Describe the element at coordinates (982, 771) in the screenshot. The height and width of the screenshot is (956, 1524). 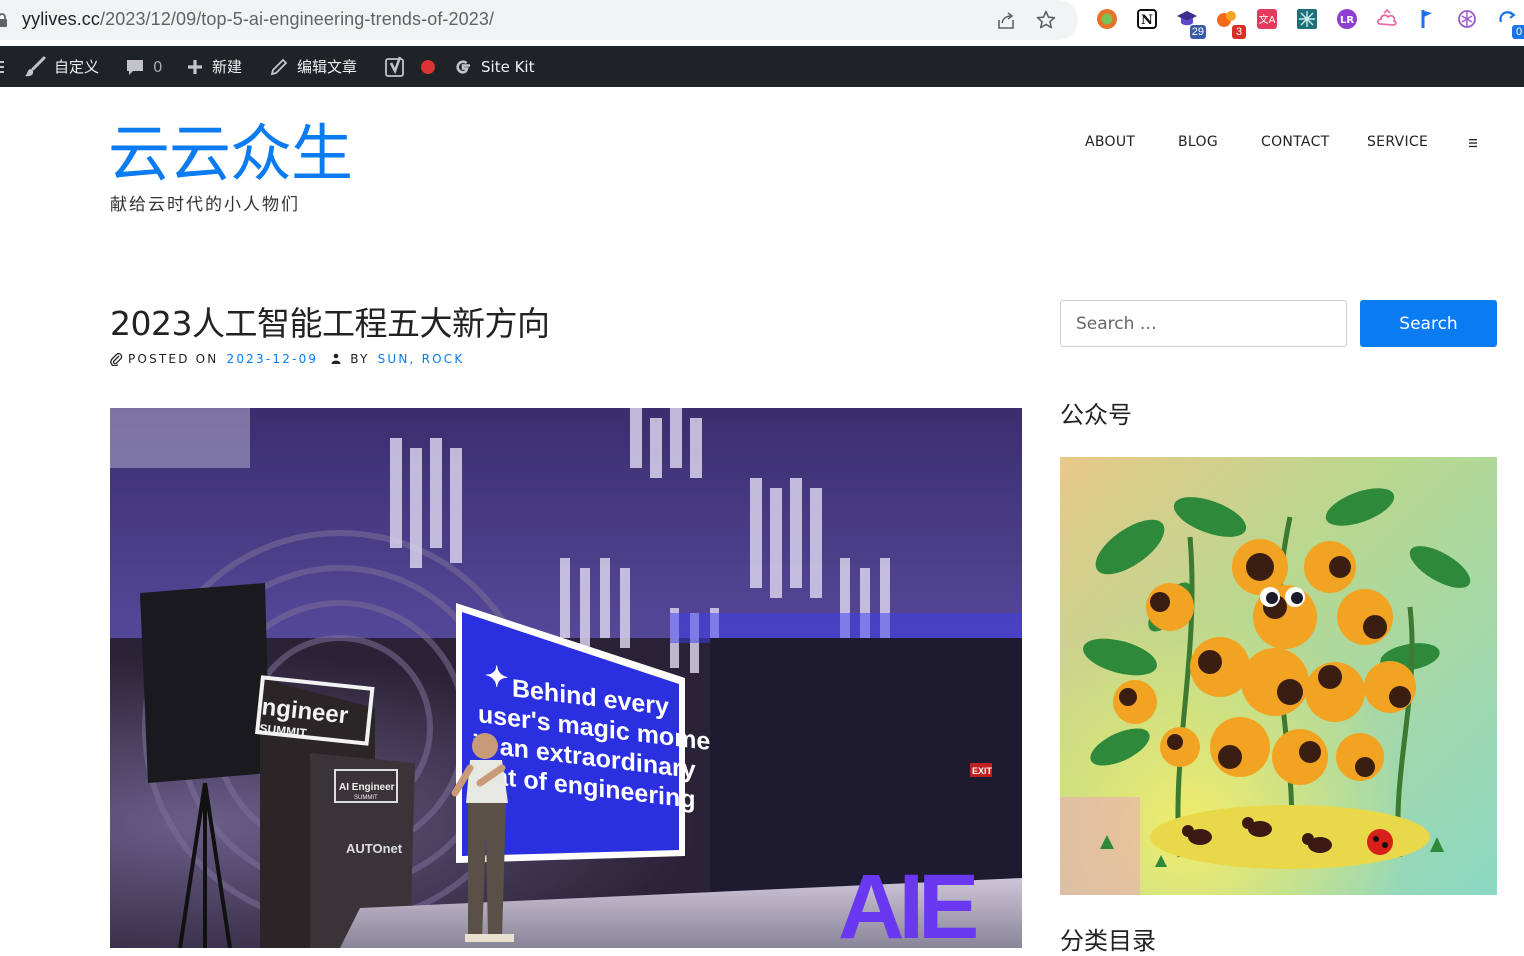
I see `exit-sign-text: EXIT` at that location.